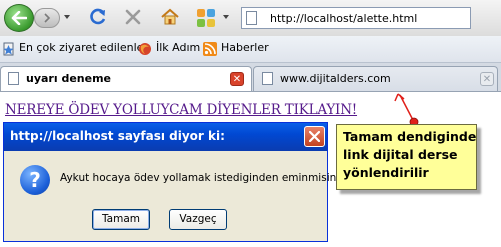 The width and height of the screenshot is (501, 247). Describe the element at coordinates (245, 47) in the screenshot. I see `bookmark-news: Haberler` at that location.